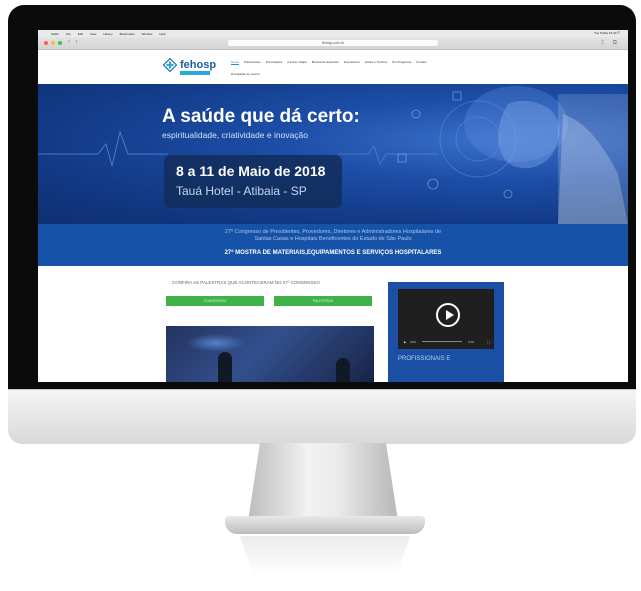  Describe the element at coordinates (235, 62) in the screenshot. I see `nav-home: Home` at that location.